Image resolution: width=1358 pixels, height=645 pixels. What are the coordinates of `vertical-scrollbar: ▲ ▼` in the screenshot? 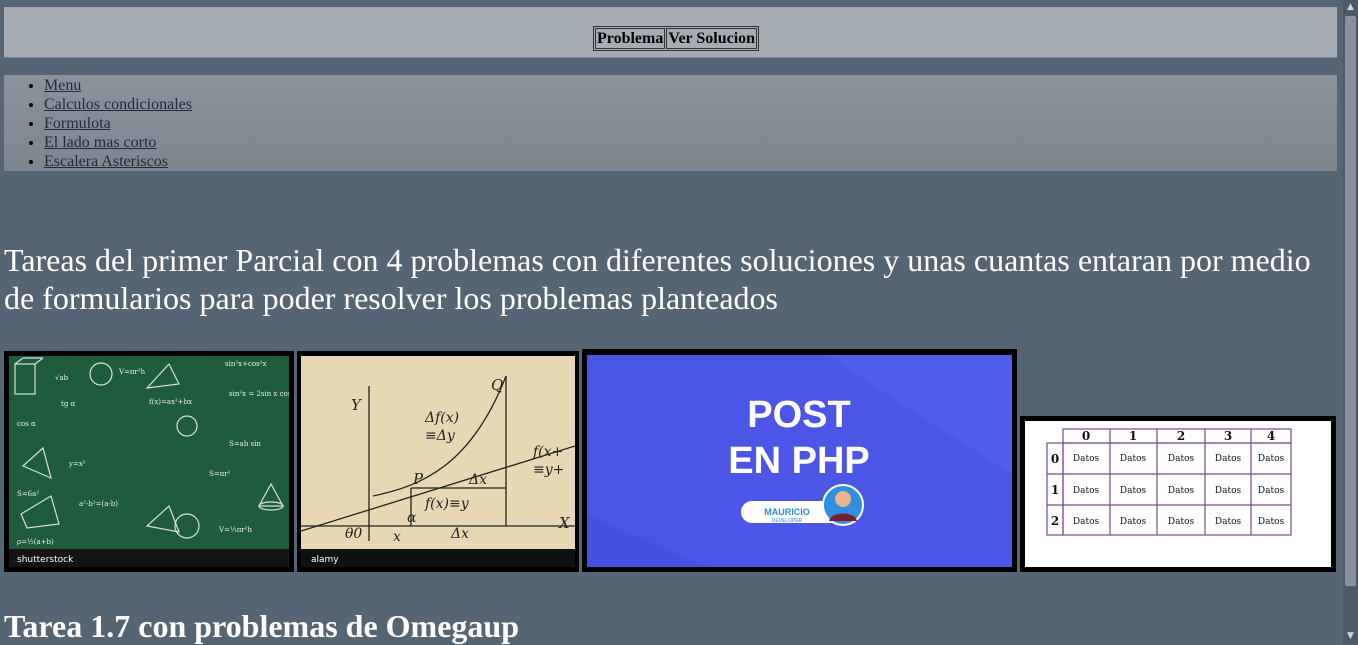 It's located at (1350, 322).